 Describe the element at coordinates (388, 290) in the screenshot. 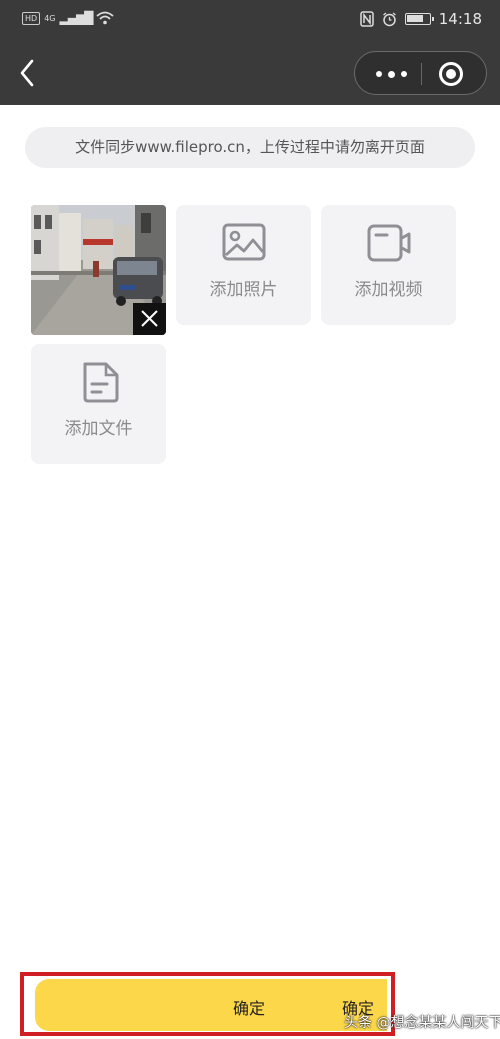

I see `add-video-label: 添加视频` at that location.